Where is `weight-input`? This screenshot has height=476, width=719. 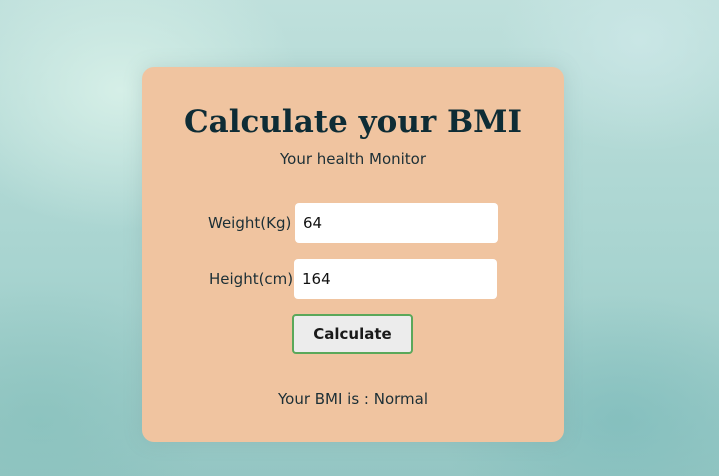 weight-input is located at coordinates (396, 223).